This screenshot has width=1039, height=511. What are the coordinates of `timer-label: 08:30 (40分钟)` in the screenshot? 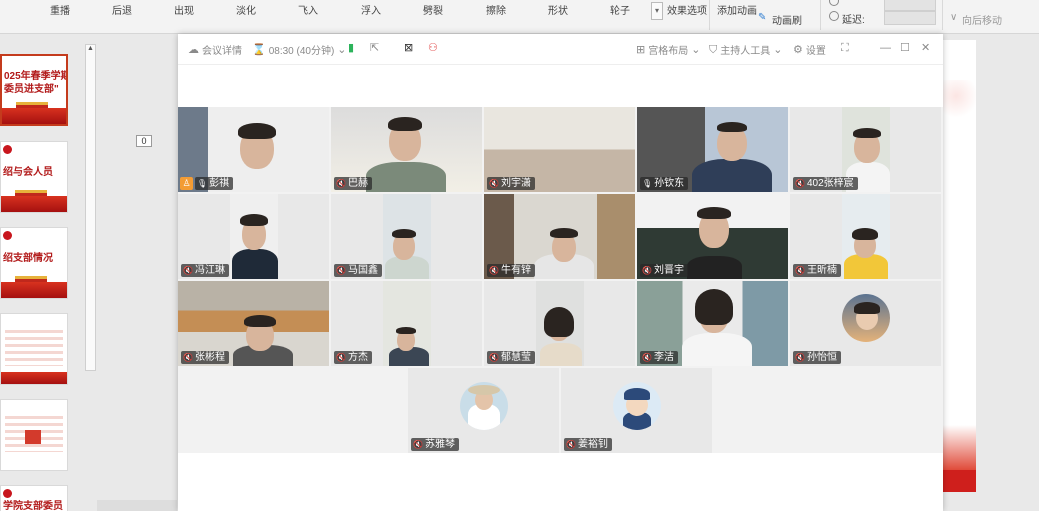 It's located at (301, 51).